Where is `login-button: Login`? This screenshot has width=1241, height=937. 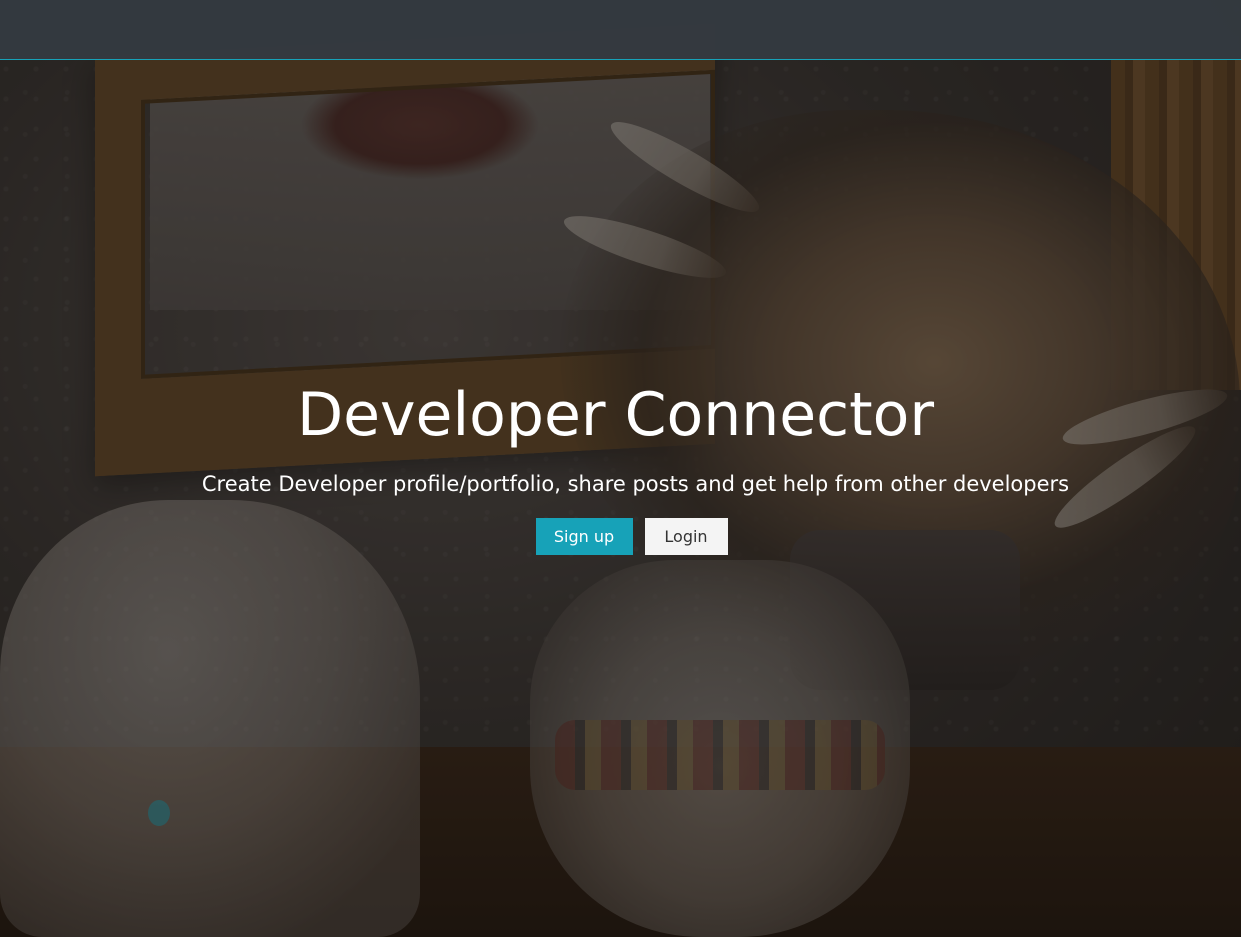
login-button: Login is located at coordinates (686, 536).